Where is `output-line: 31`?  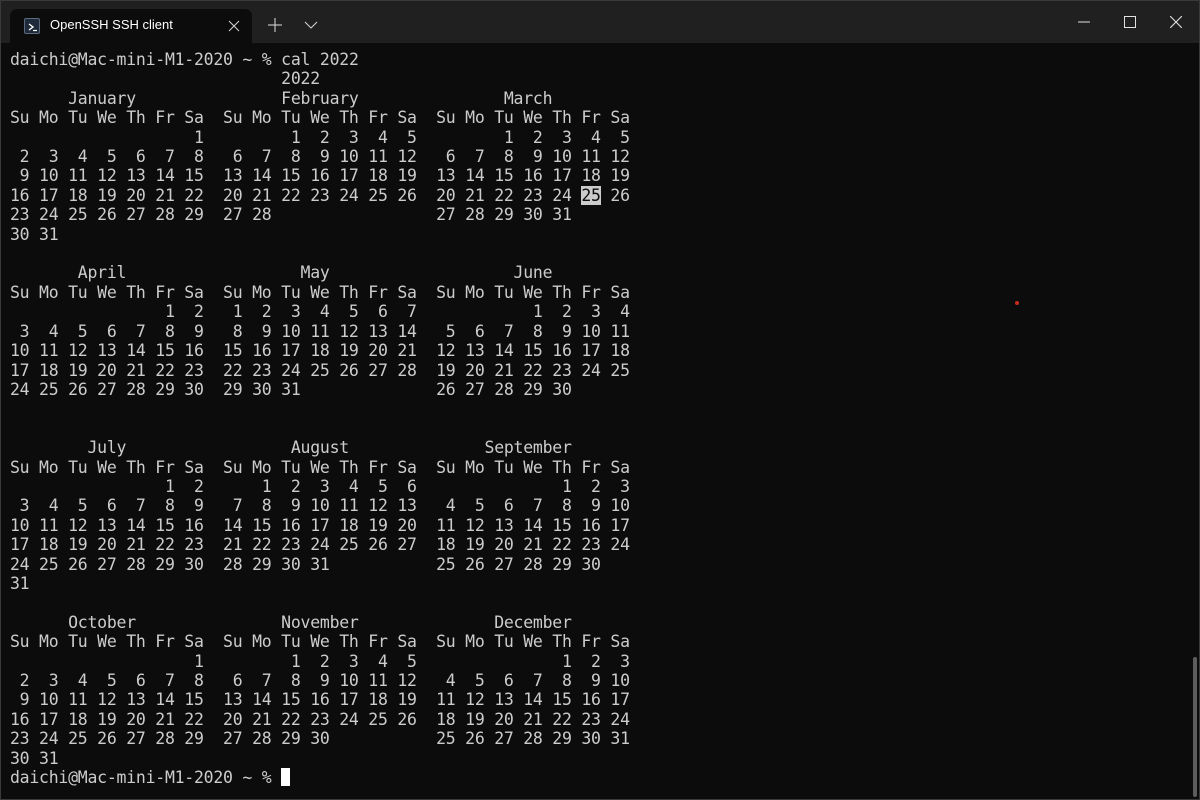 output-line: 31 is located at coordinates (20, 583).